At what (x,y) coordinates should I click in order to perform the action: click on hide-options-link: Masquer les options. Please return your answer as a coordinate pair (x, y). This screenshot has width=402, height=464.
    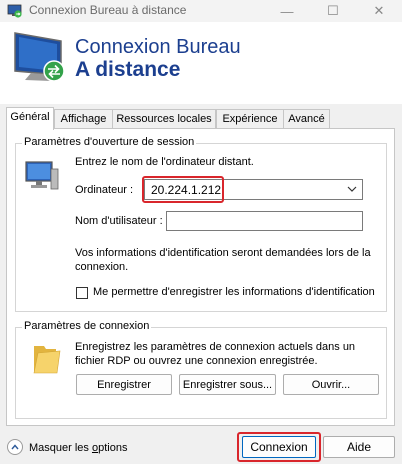
    Looking at the image, I should click on (78, 448).